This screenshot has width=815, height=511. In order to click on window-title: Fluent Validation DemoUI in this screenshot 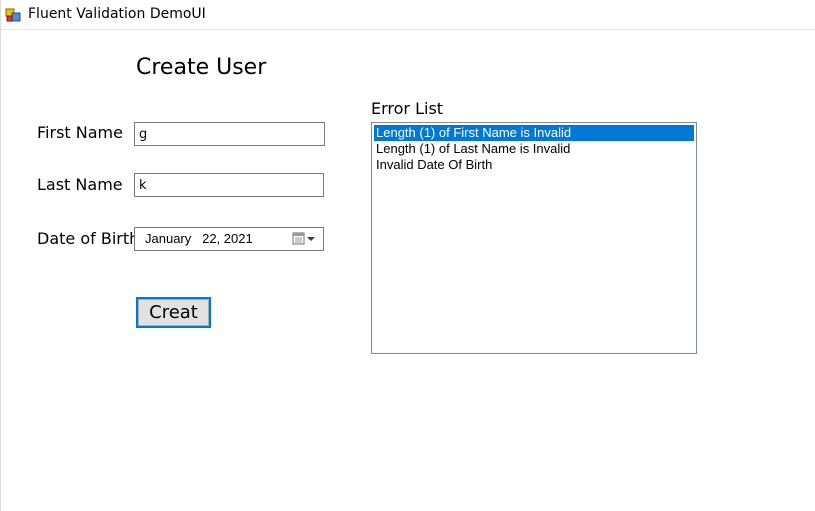, I will do `click(117, 14)`.